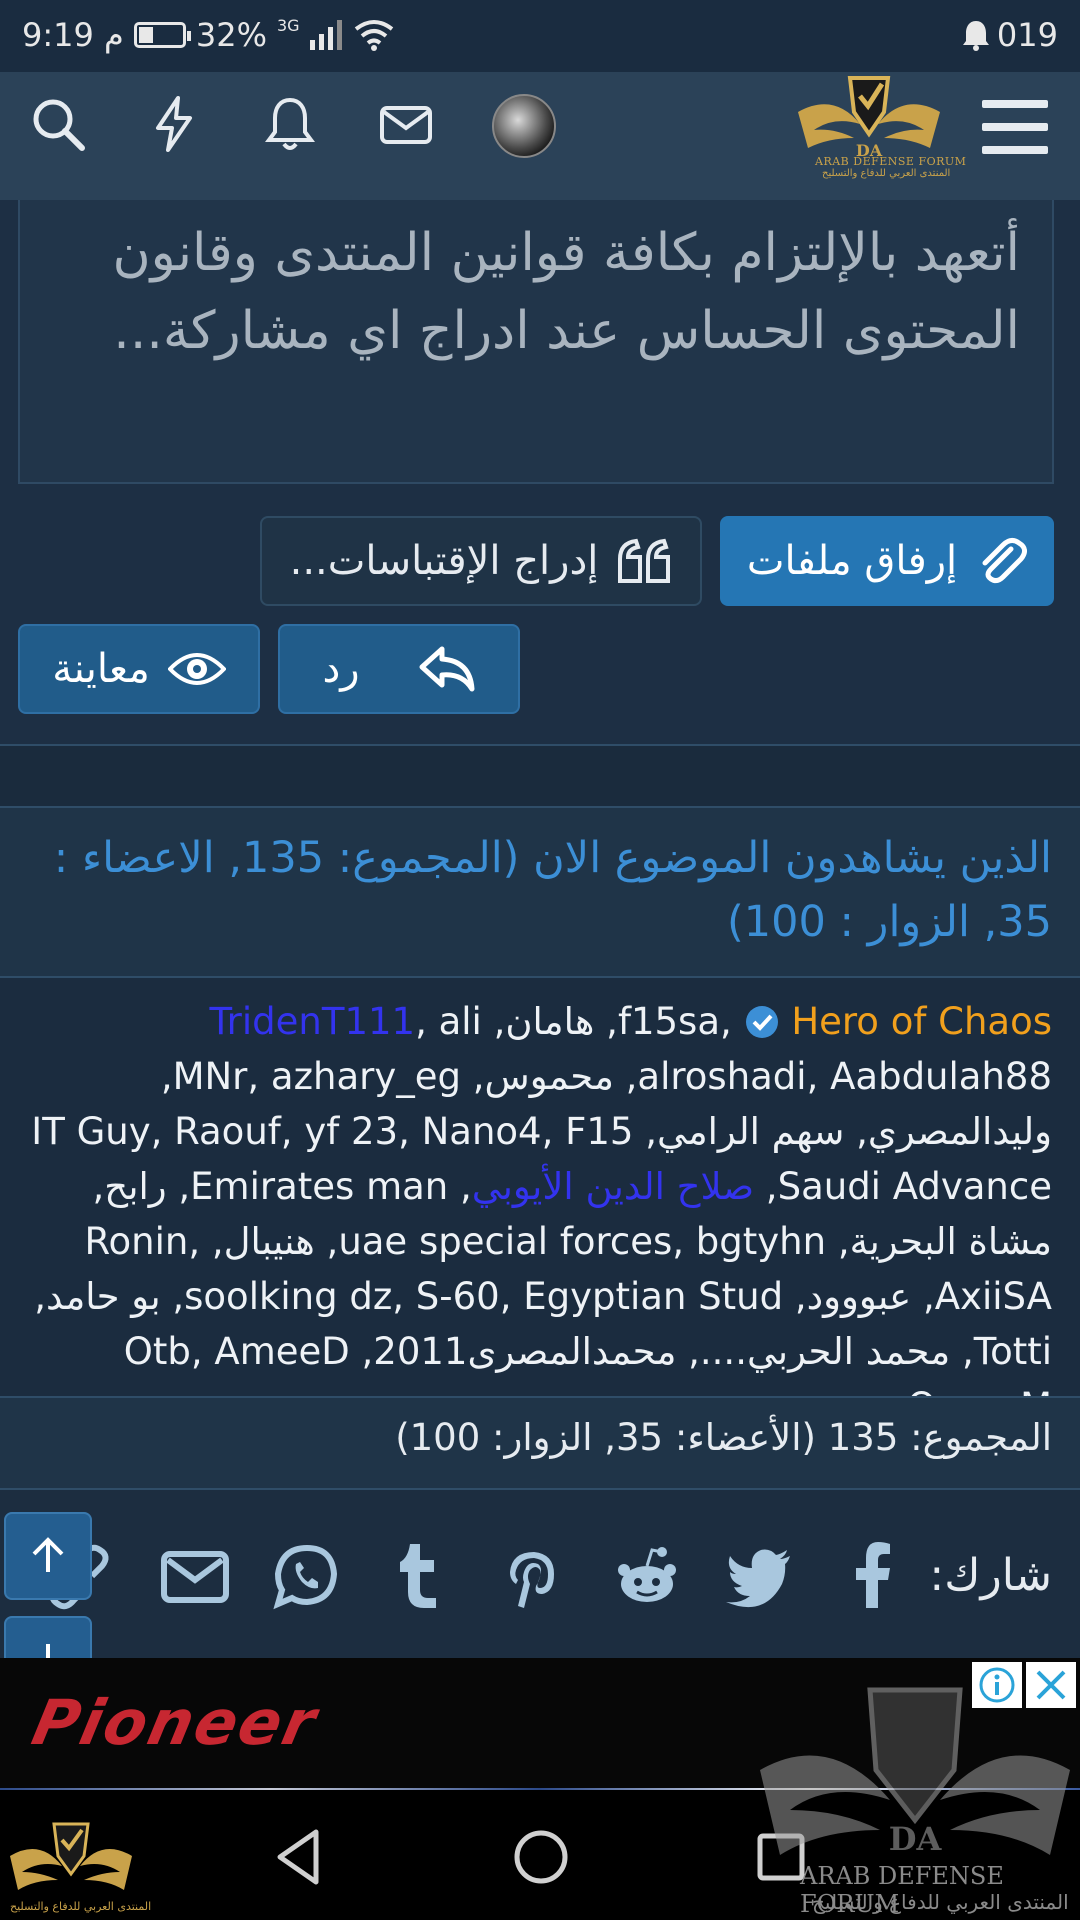 The image size is (1080, 1920). I want to click on reply-arrow-icon, so click(447, 669).